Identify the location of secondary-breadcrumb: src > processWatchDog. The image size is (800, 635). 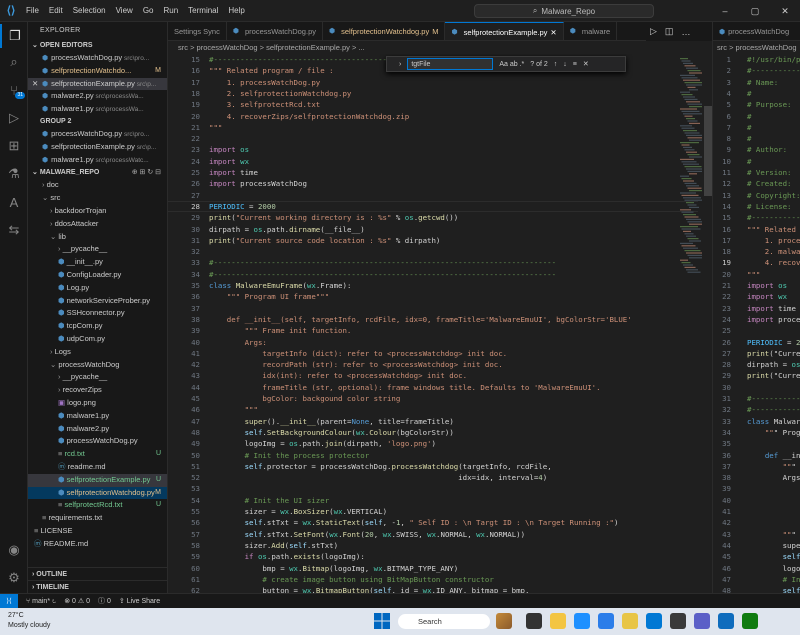
(756, 47).